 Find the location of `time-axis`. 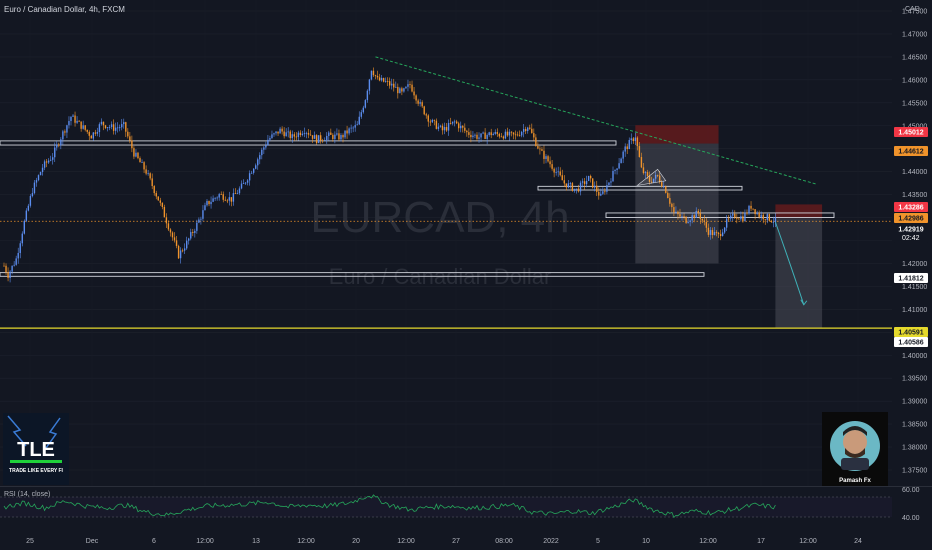

time-axis is located at coordinates (466, 541).